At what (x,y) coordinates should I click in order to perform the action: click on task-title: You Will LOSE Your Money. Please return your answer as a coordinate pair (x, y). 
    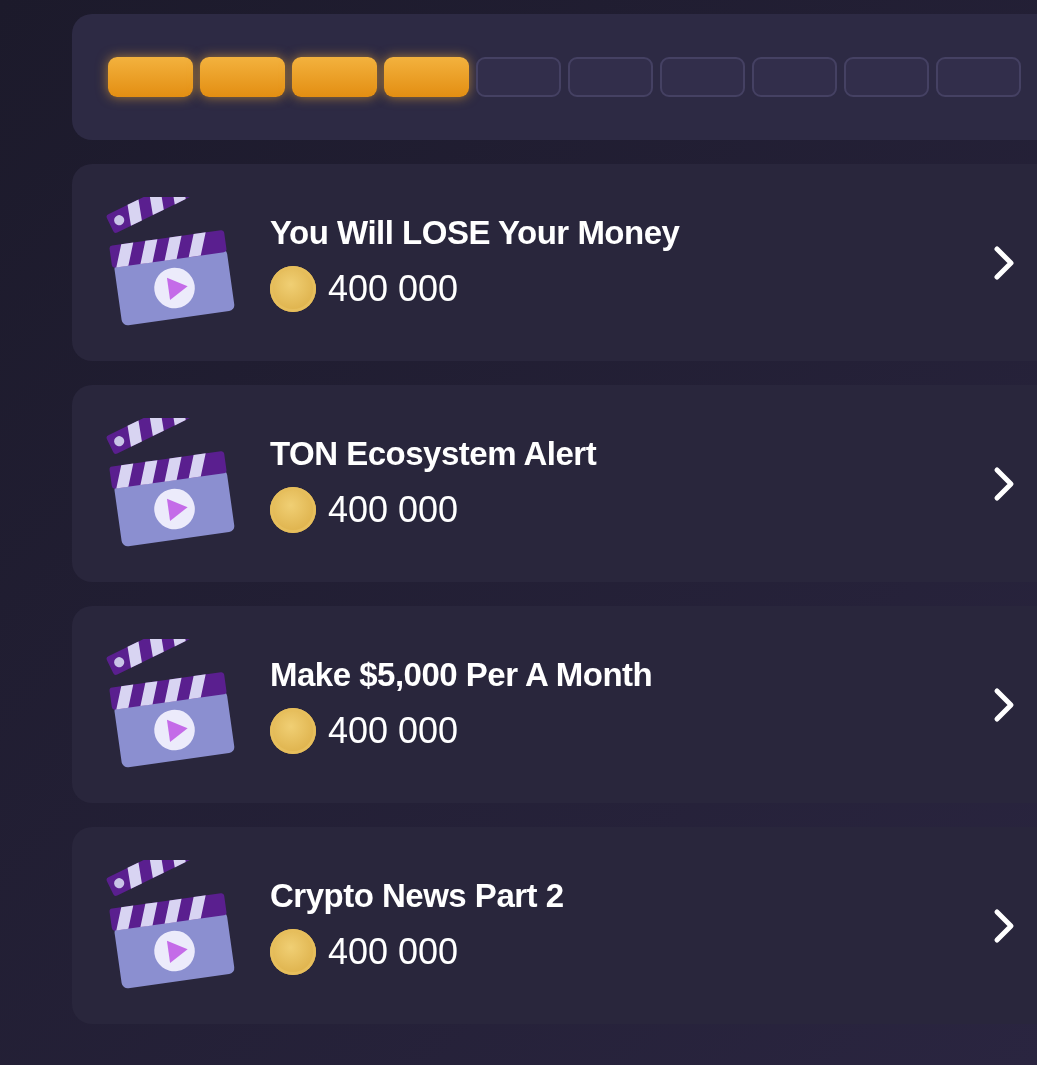
    Looking at the image, I should click on (475, 232).